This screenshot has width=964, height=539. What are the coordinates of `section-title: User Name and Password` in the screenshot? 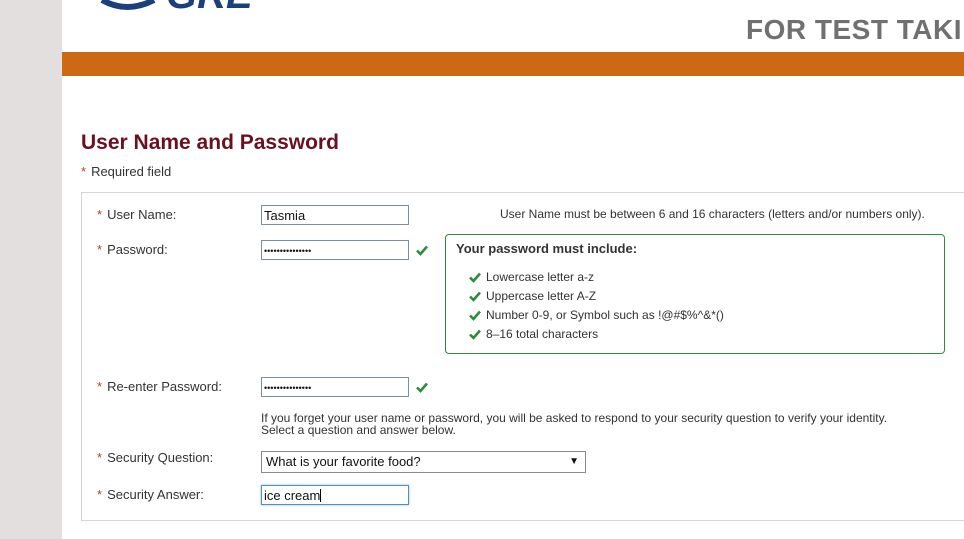 It's located at (210, 142).